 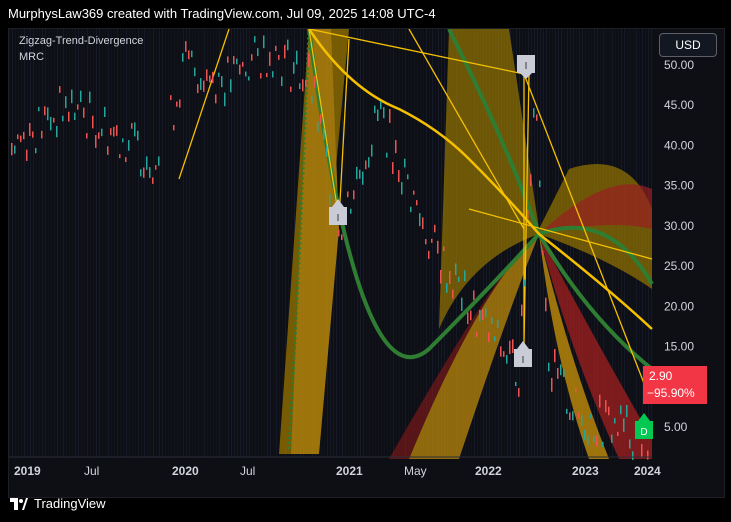 I want to click on time-tick-label: 2020, so click(x=185, y=471).